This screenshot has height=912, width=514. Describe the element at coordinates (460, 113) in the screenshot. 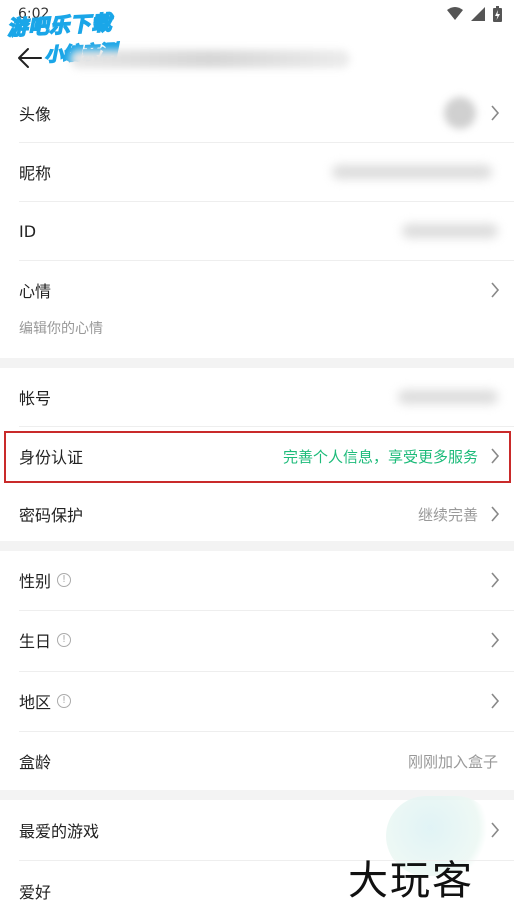

I see `avatar` at that location.